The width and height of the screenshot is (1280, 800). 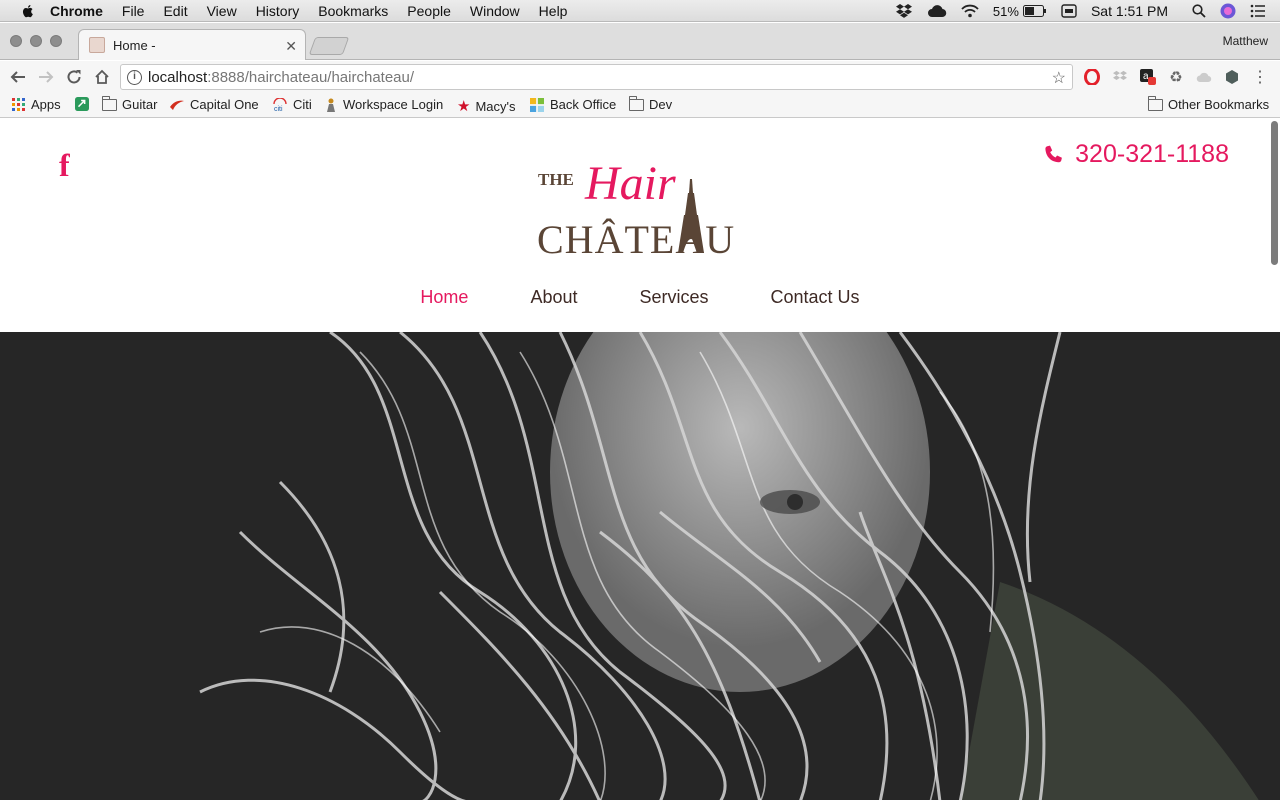 What do you see at coordinates (1245, 41) in the screenshot?
I see `profile-name: Matthew` at bounding box center [1245, 41].